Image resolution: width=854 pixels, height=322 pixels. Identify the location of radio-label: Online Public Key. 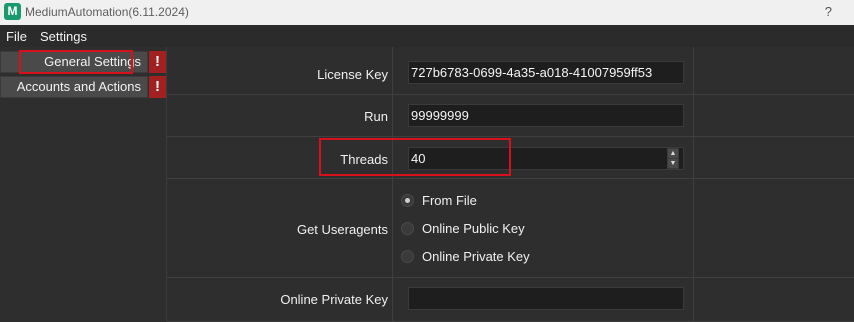
(473, 228).